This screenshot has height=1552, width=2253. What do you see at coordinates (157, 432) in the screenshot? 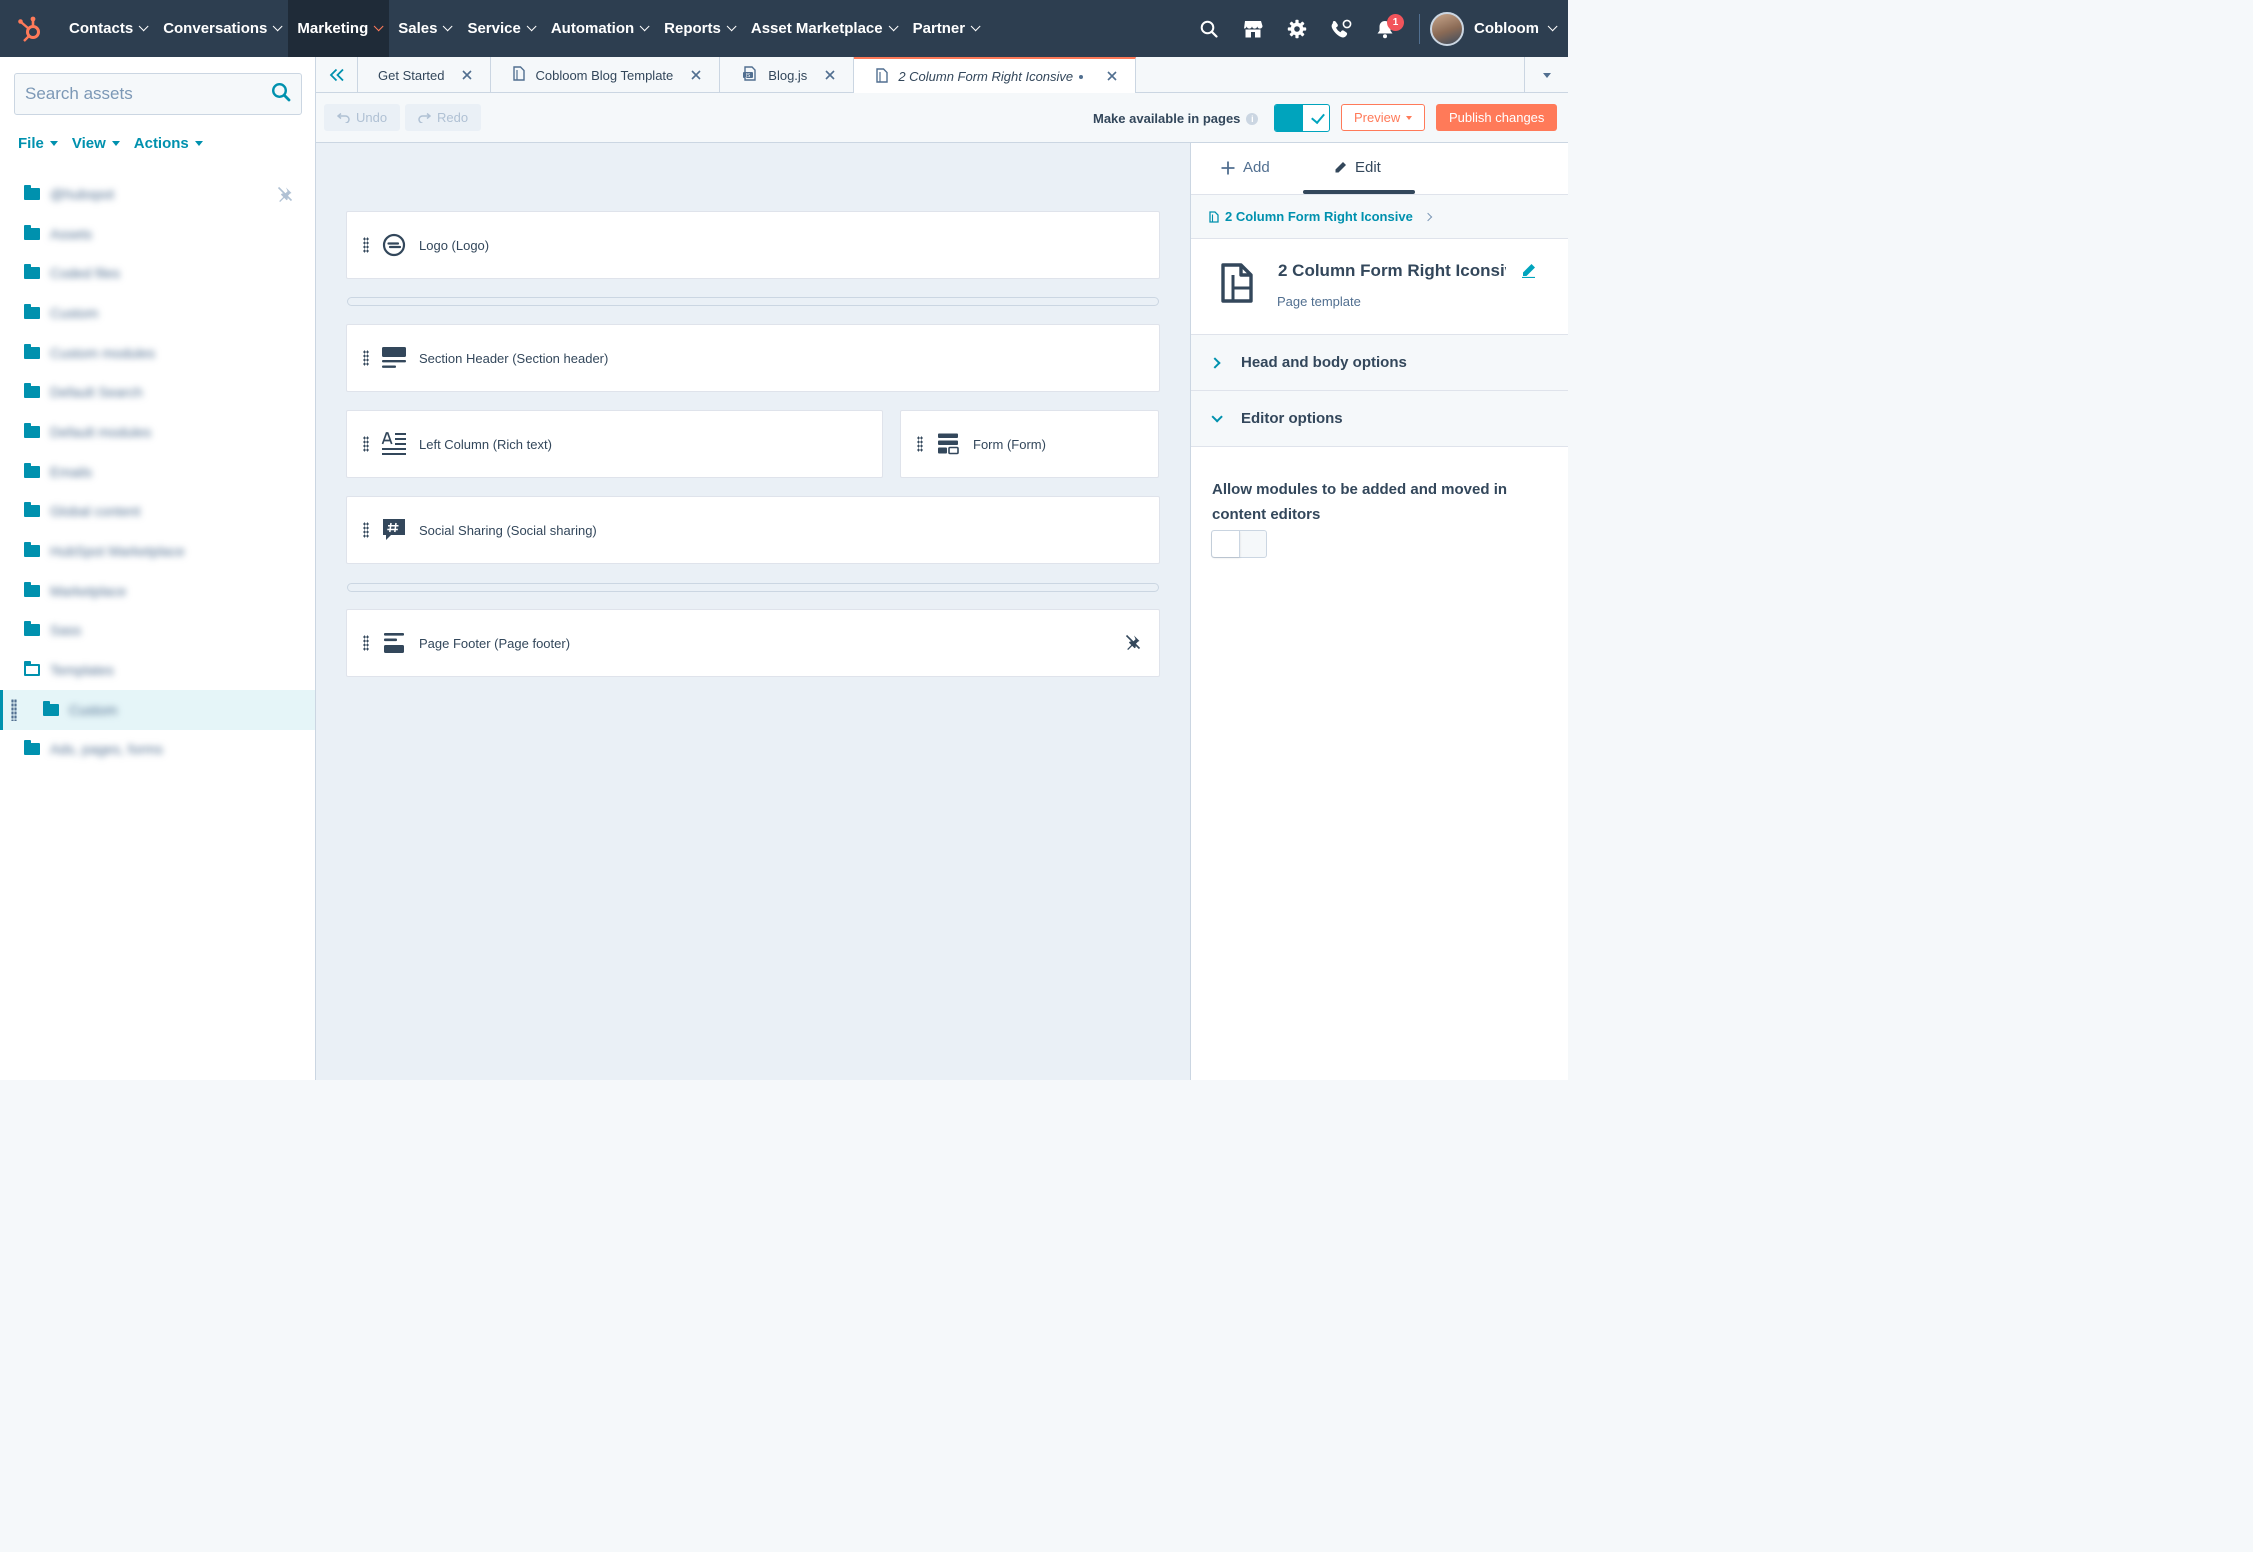
I see `tree-folder: Default modules` at bounding box center [157, 432].